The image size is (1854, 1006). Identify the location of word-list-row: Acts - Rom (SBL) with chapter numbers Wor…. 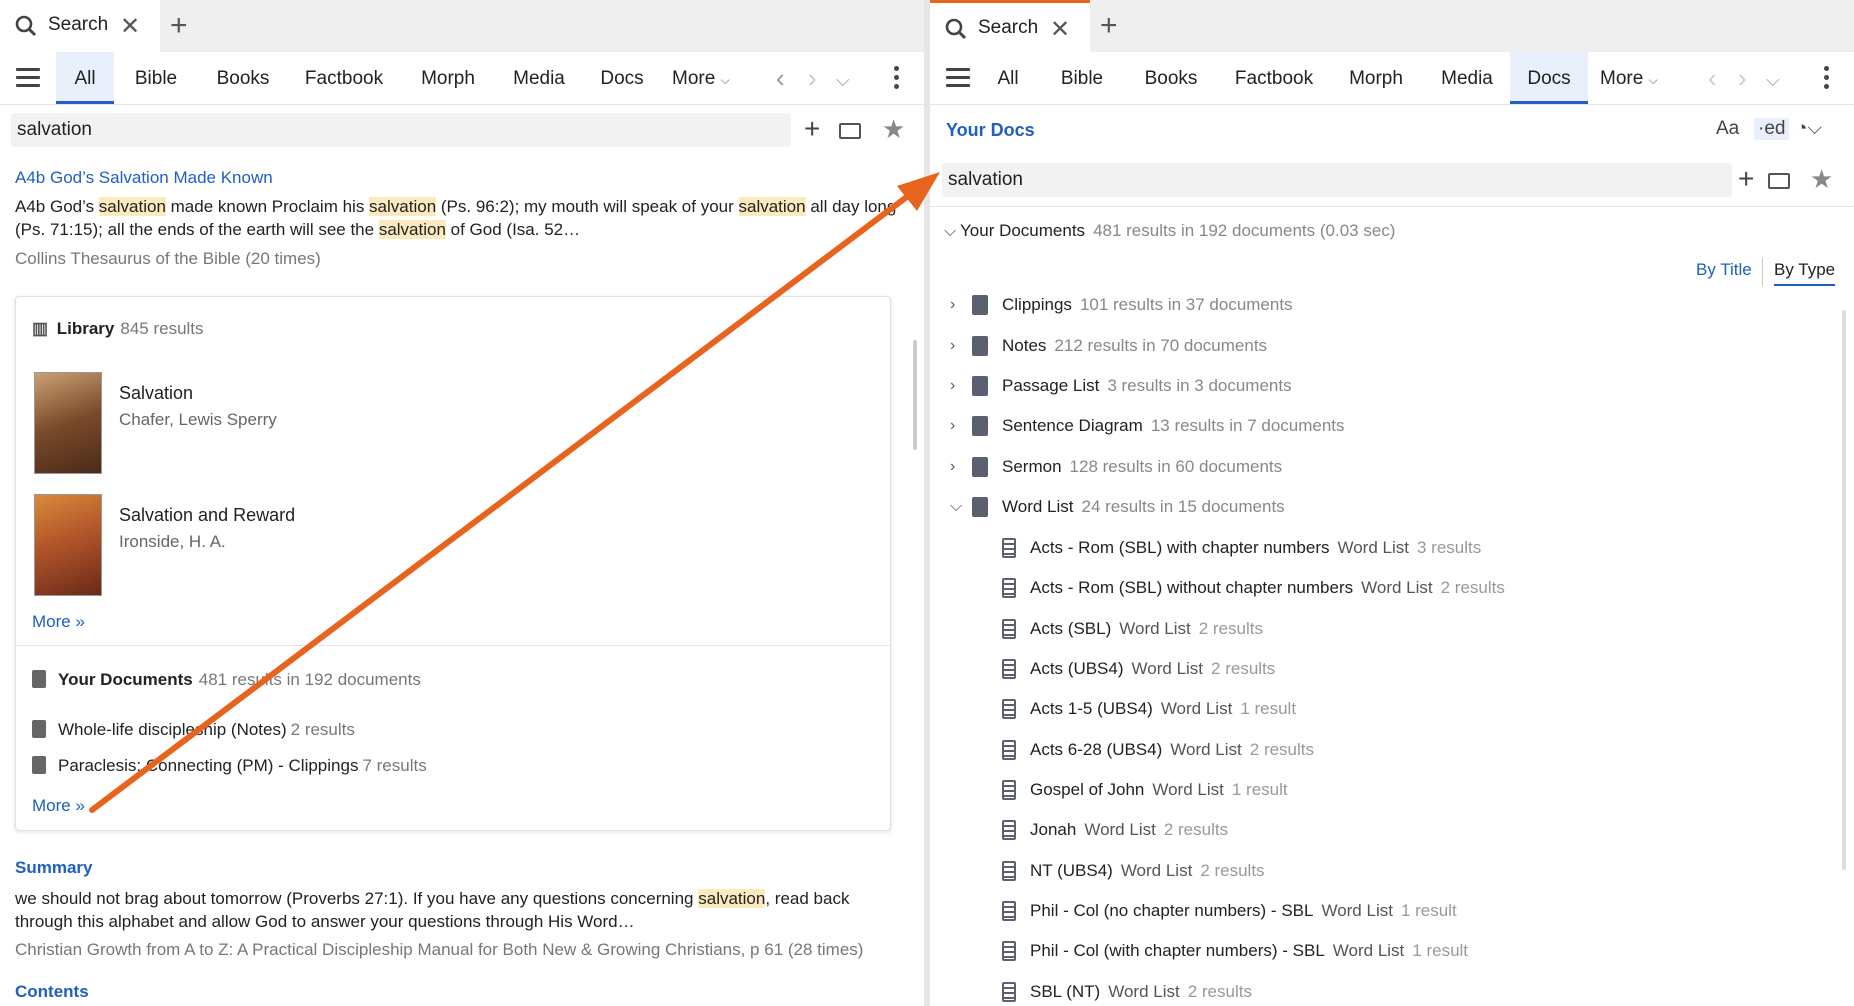
(1241, 548).